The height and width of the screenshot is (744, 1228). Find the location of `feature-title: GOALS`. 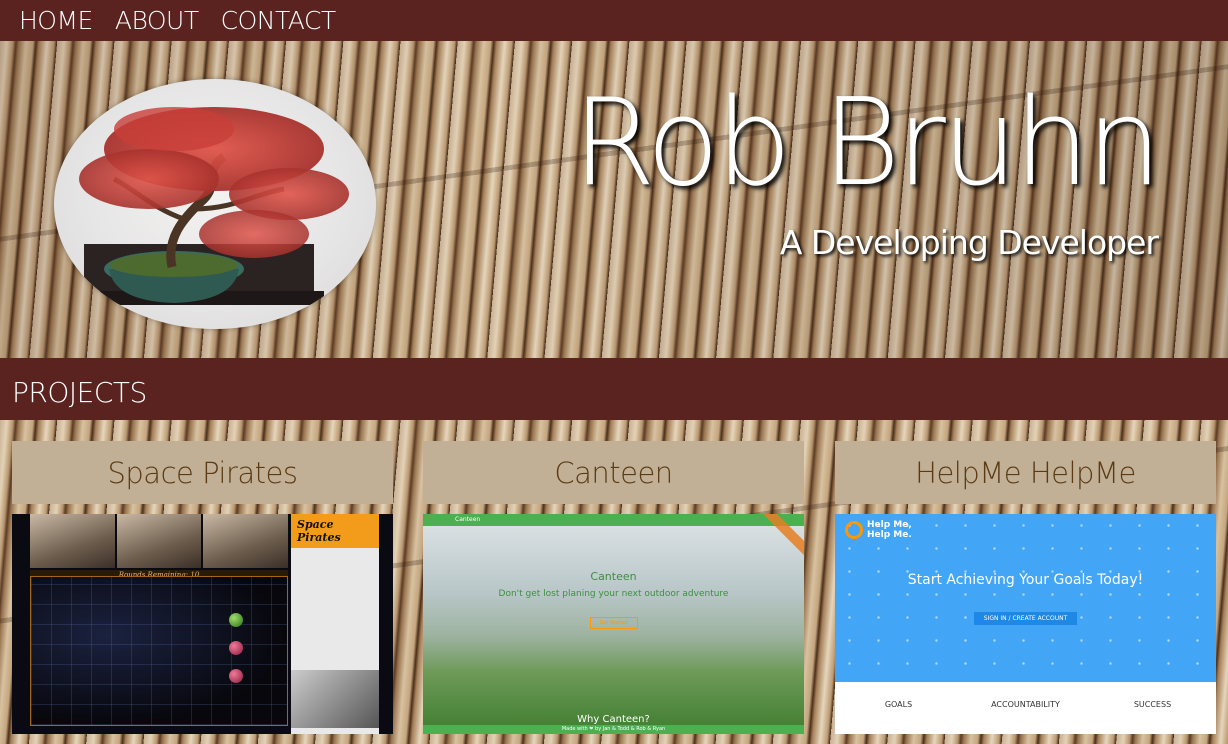

feature-title: GOALS is located at coordinates (898, 704).